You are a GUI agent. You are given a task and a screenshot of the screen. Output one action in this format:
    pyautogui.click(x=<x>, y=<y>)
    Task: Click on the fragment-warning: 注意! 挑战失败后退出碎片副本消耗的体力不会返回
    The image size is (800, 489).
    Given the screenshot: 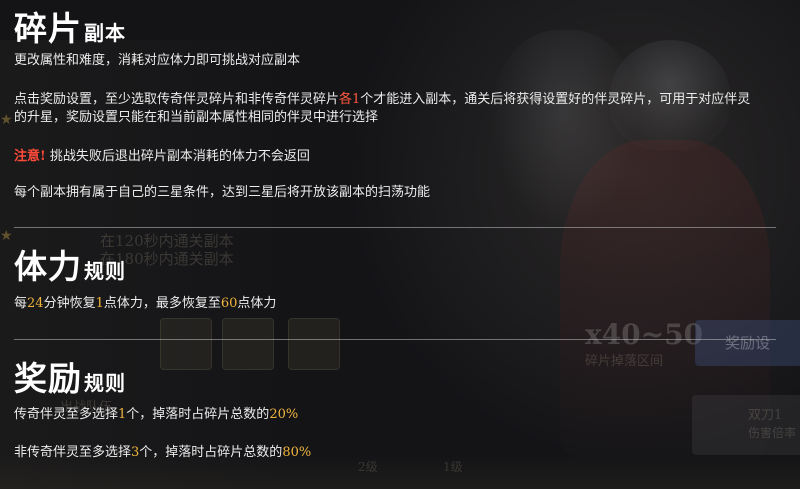 What is the action you would take?
    pyautogui.click(x=162, y=157)
    